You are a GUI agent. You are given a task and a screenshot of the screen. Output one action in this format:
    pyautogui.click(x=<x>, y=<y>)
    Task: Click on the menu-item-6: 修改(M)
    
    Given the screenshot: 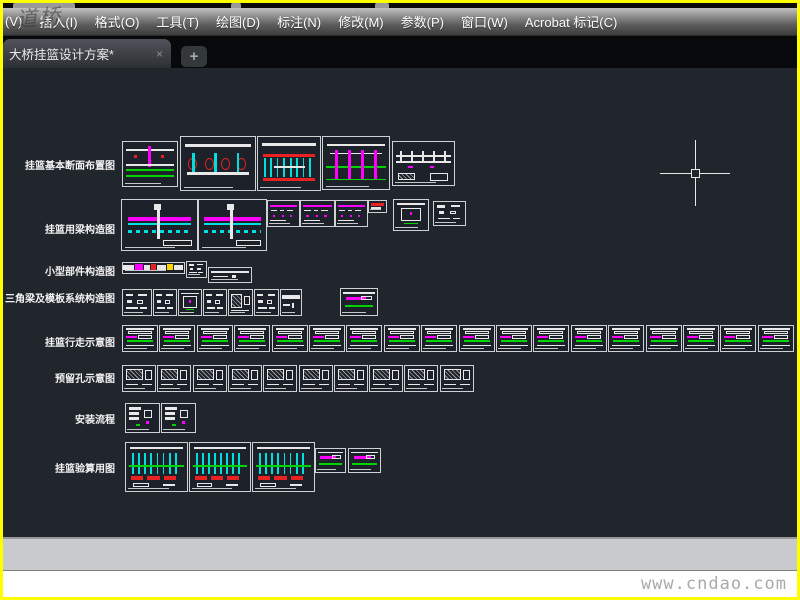 What is the action you would take?
    pyautogui.click(x=361, y=21)
    